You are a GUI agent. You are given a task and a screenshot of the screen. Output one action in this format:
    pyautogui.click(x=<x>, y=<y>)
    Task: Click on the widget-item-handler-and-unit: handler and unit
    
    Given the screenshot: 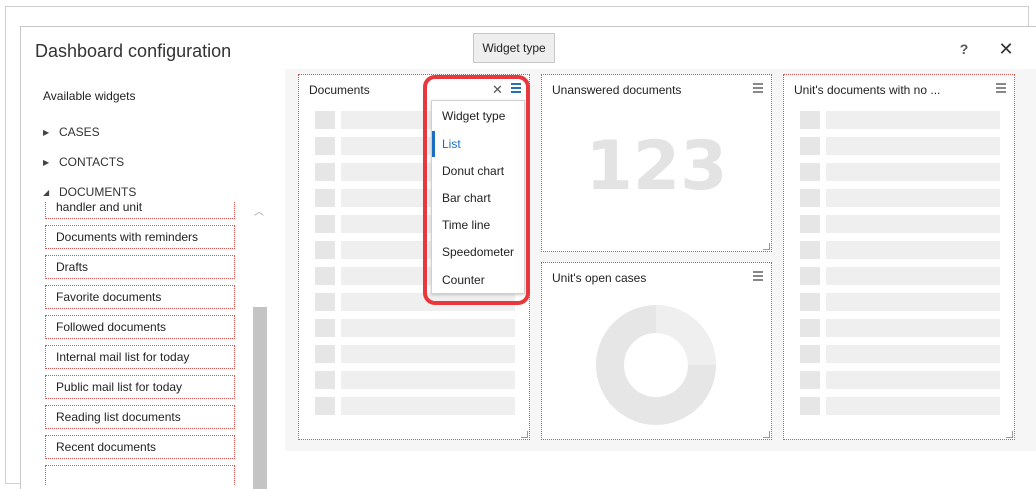 What is the action you would take?
    pyautogui.click(x=140, y=210)
    